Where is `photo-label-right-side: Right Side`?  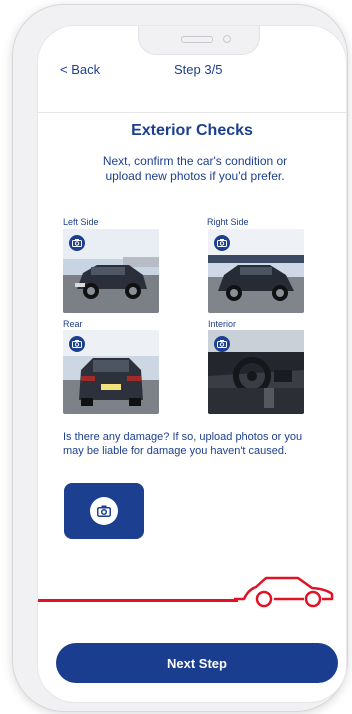
photo-label-right-side: Right Side is located at coordinates (228, 222).